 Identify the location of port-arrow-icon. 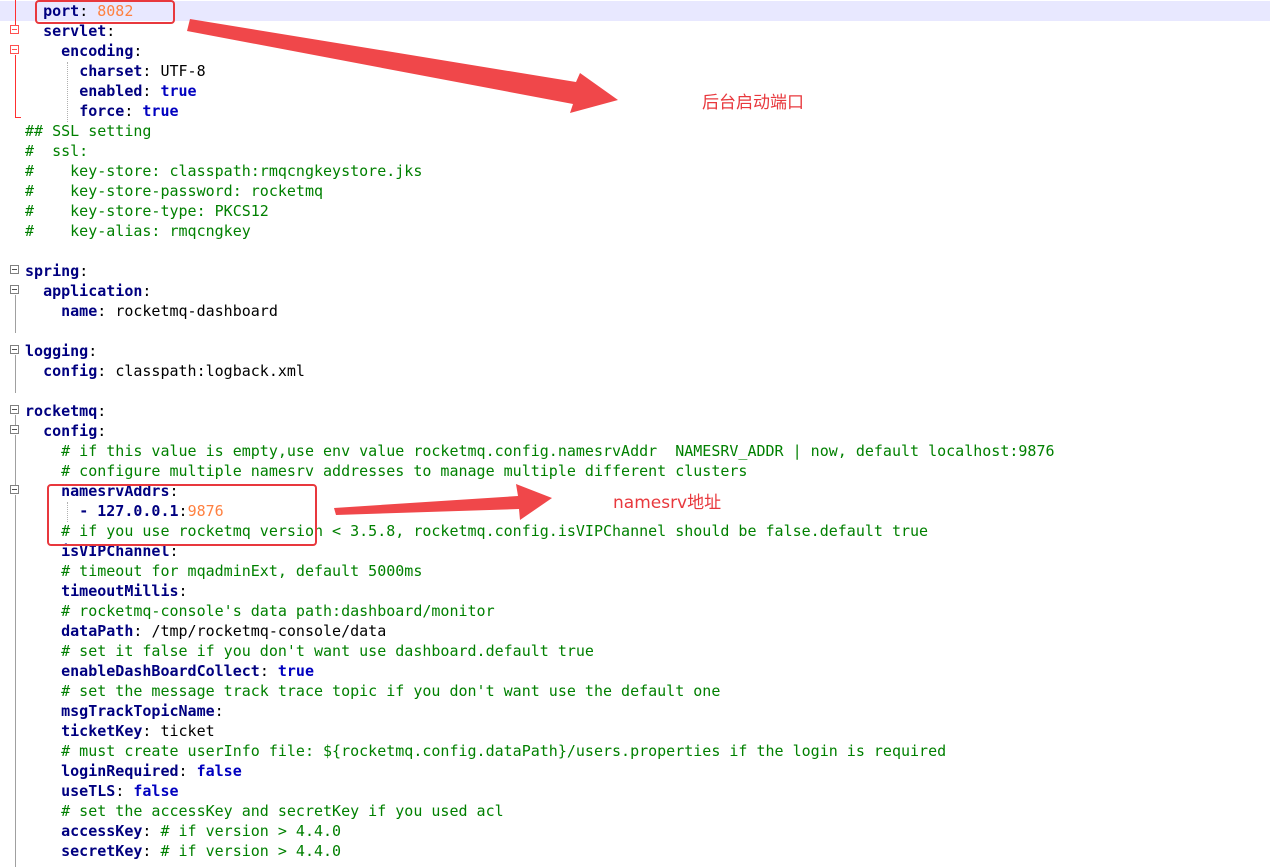
(402, 66).